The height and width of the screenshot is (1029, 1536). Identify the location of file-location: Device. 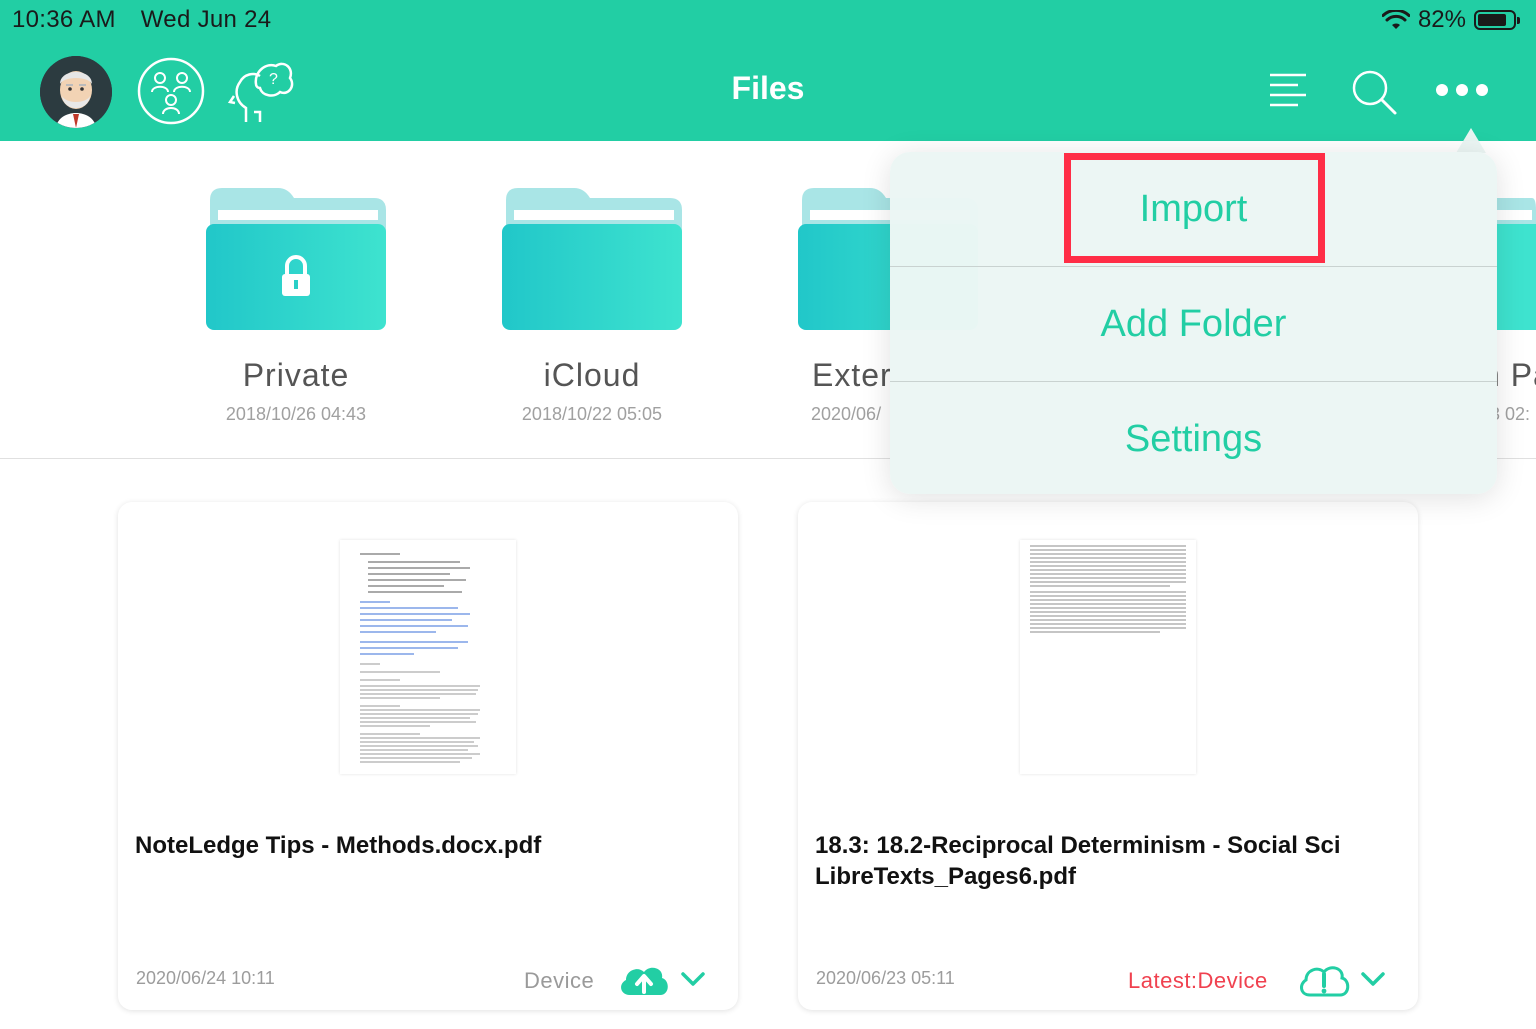
(559, 980).